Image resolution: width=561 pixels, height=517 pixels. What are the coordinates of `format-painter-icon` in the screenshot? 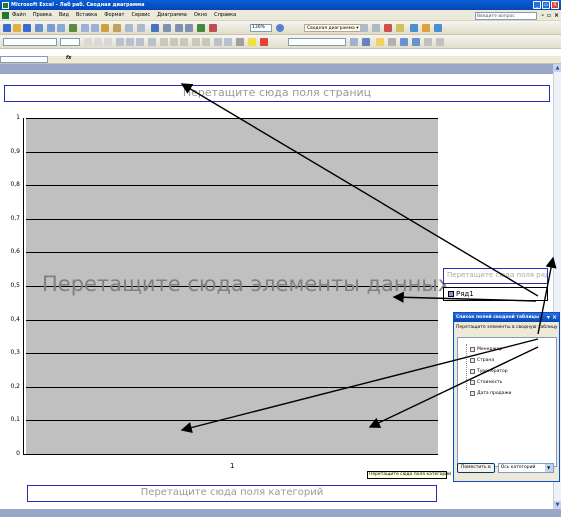 It's located at (117, 28).